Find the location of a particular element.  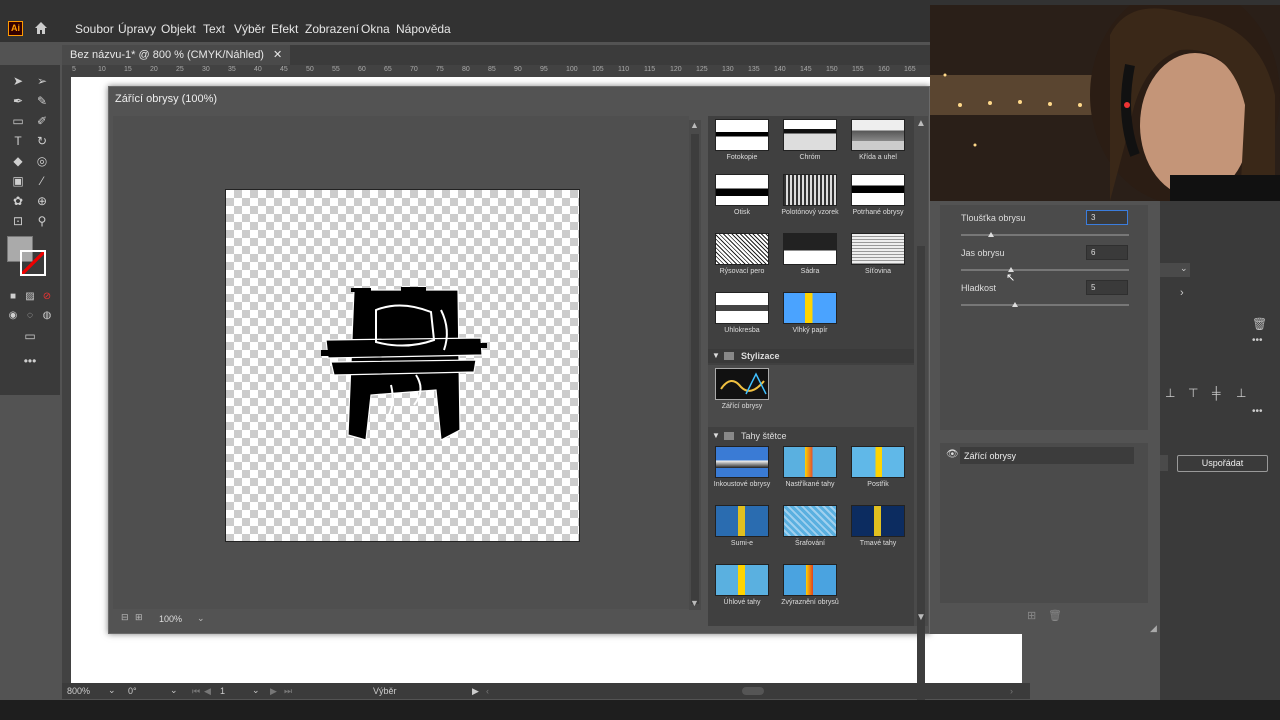

chevron-right-icon: › is located at coordinates (1182, 293).